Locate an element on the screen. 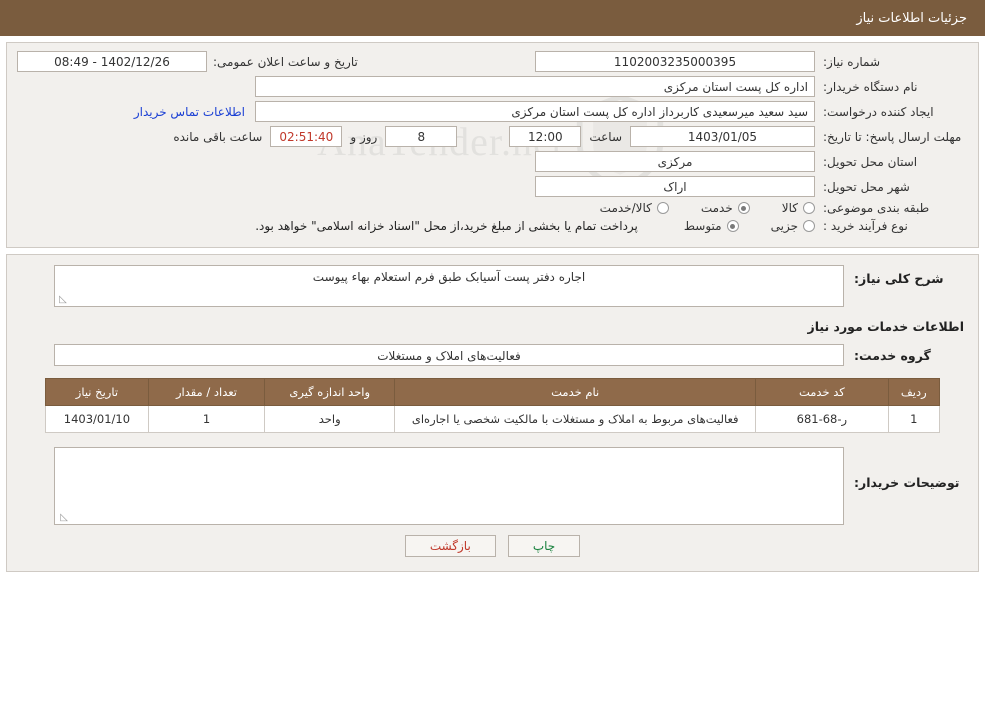  province-value: مرکزی is located at coordinates (675, 161).